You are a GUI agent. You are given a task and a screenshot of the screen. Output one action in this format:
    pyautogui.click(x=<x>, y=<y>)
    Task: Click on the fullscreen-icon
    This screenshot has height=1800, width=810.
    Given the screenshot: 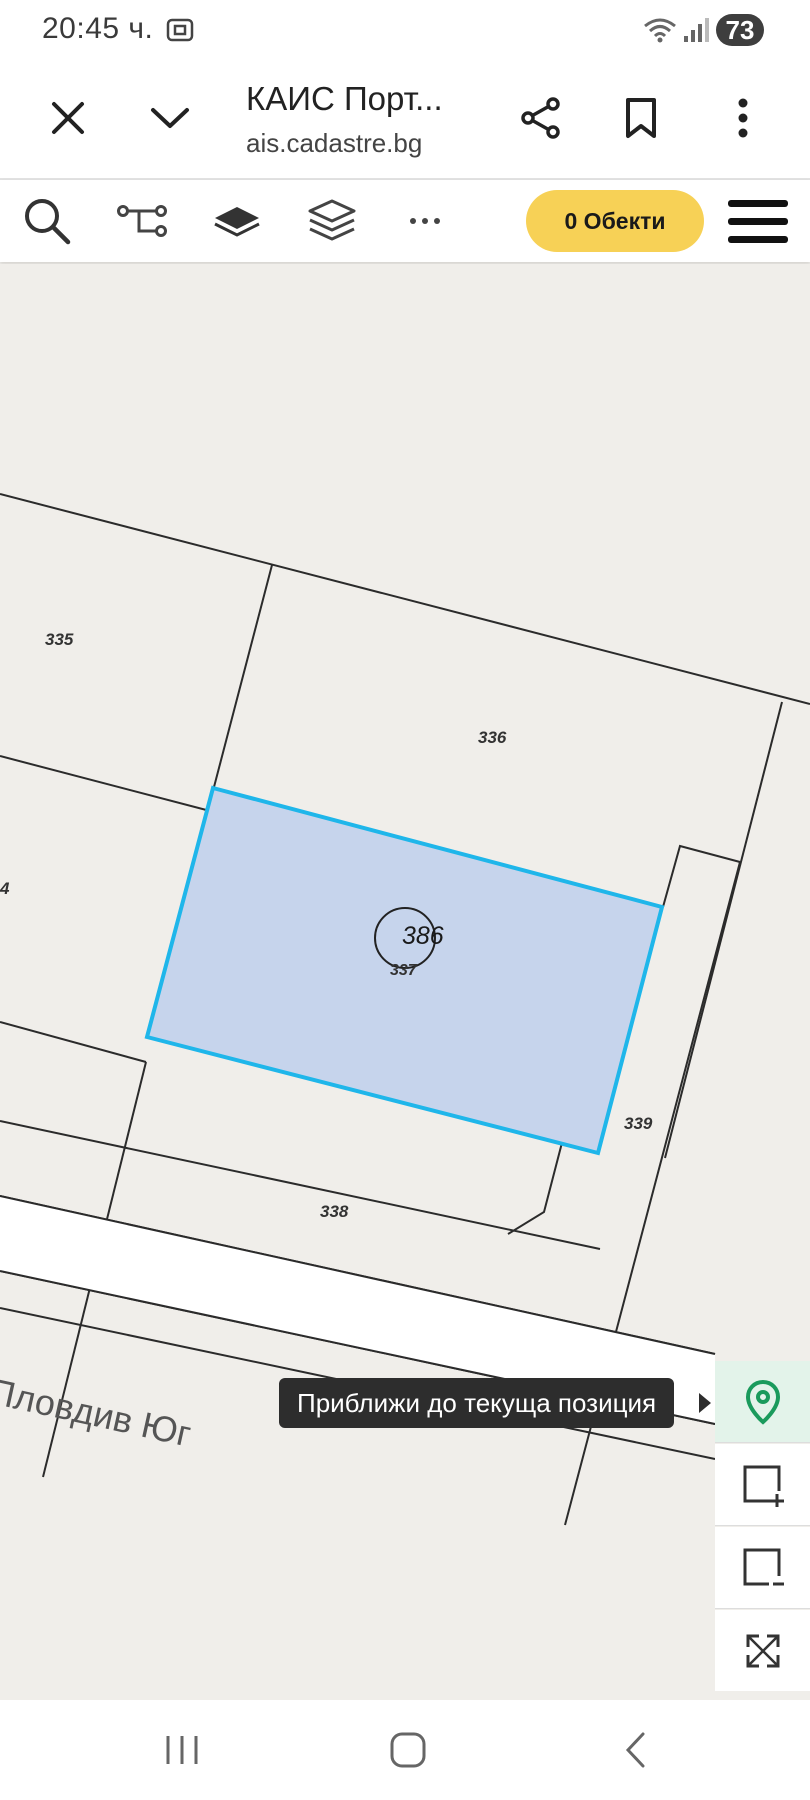 What is the action you would take?
    pyautogui.click(x=762, y=1650)
    